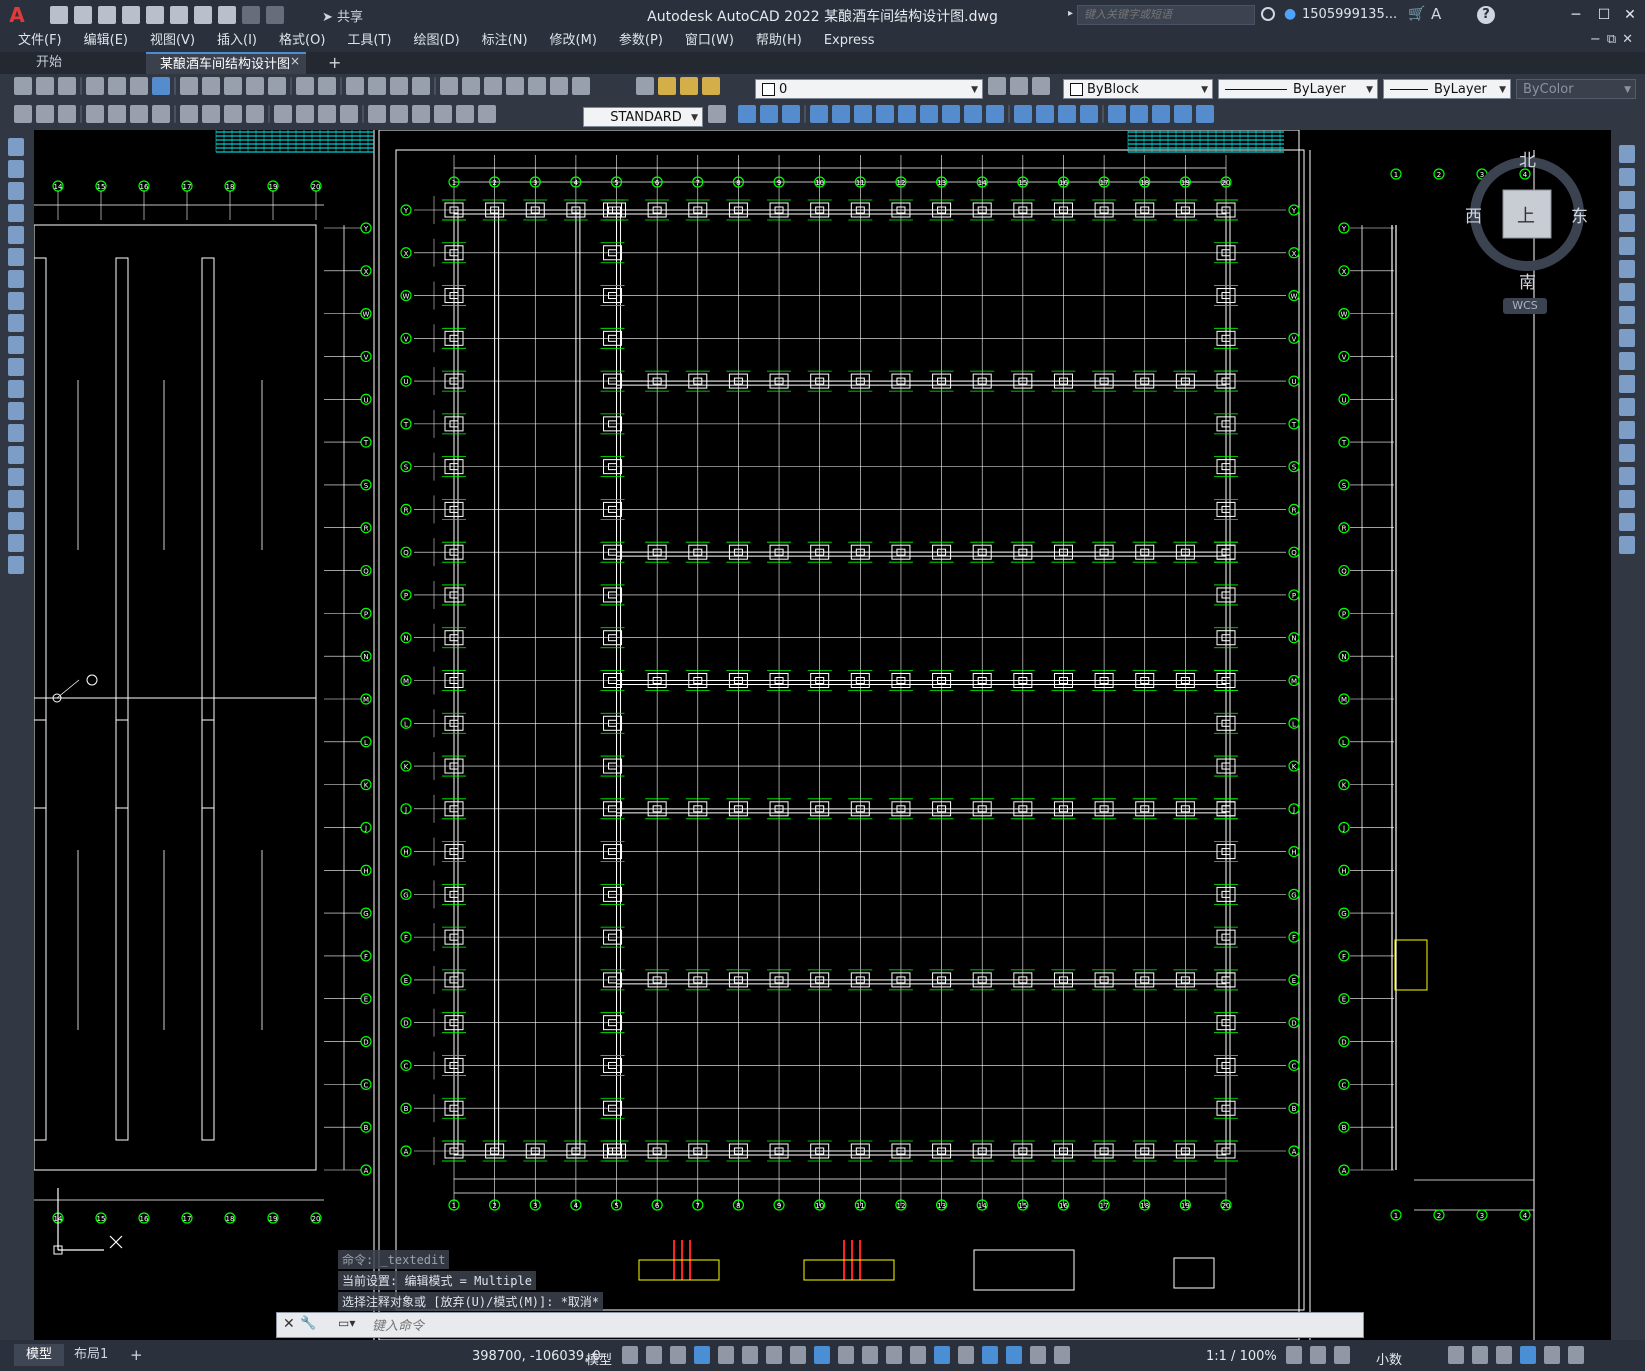  Describe the element at coordinates (16, 433) in the screenshot. I see `point-icon` at that location.